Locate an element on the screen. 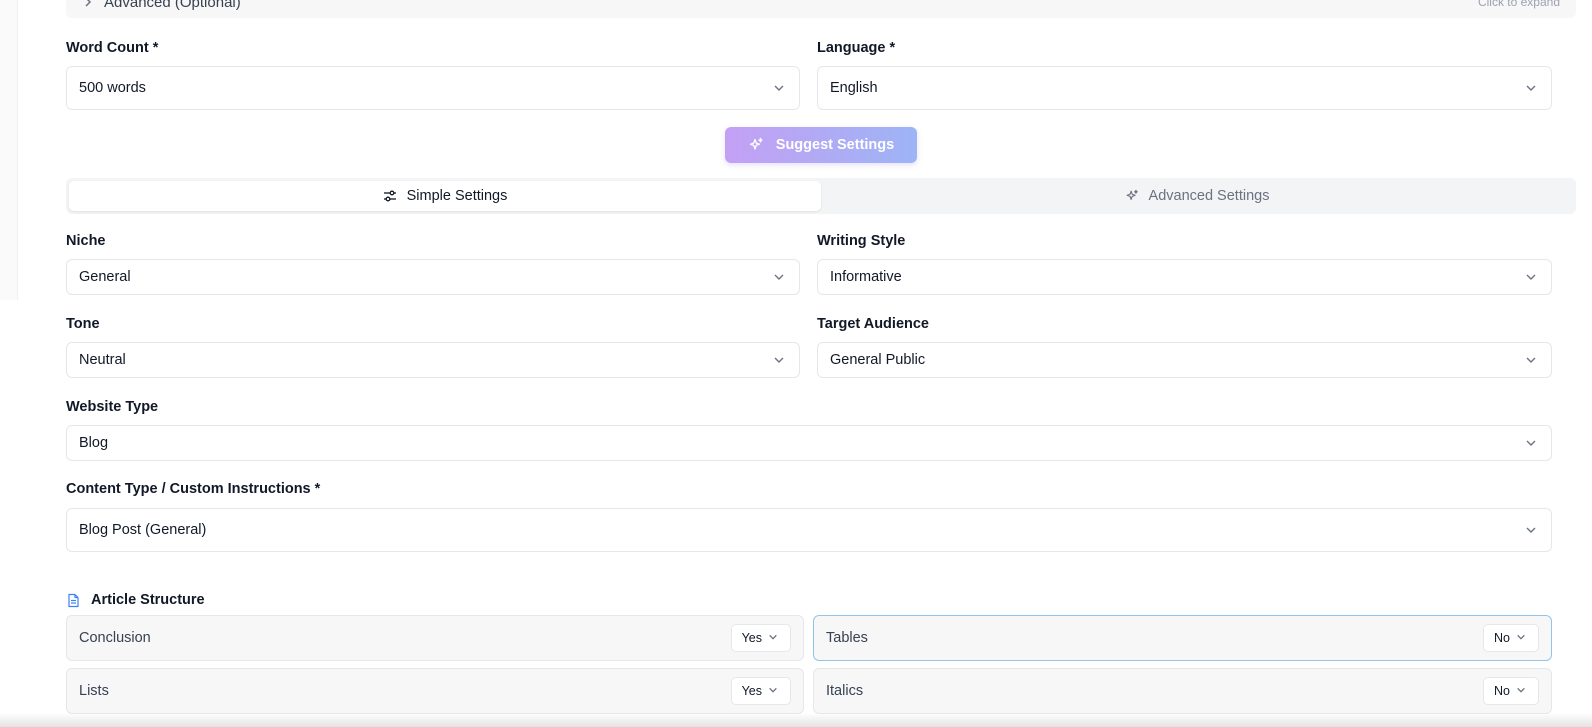  writing-style-value: Informative is located at coordinates (866, 277).